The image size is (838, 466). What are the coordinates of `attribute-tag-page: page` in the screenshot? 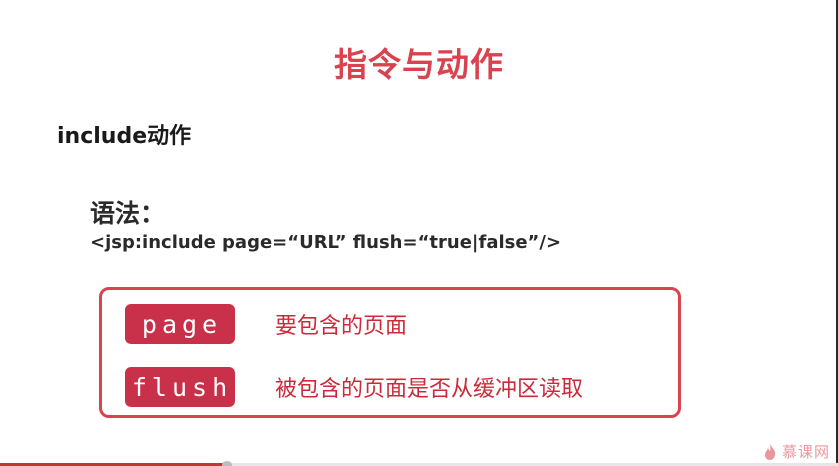 It's located at (180, 324).